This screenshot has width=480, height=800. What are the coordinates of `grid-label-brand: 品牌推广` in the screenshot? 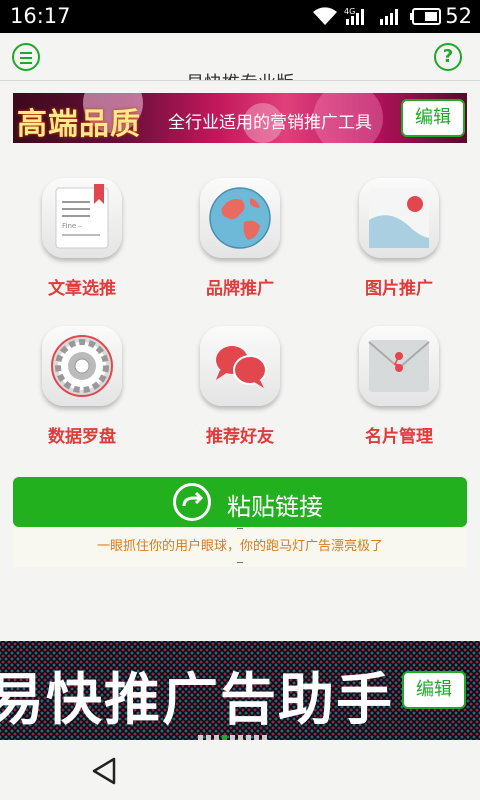 It's located at (240, 289).